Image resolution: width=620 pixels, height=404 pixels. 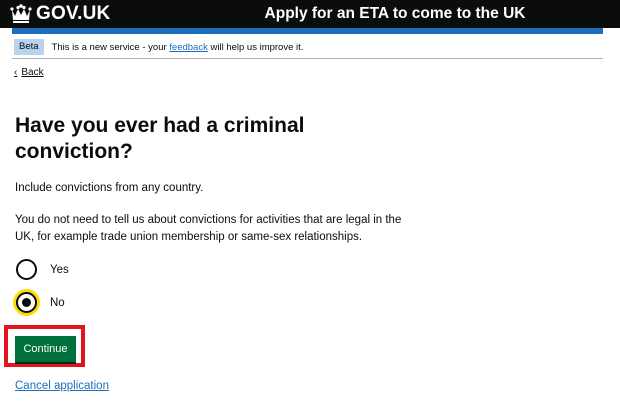 I want to click on radio-option-no: No, so click(x=40, y=302).